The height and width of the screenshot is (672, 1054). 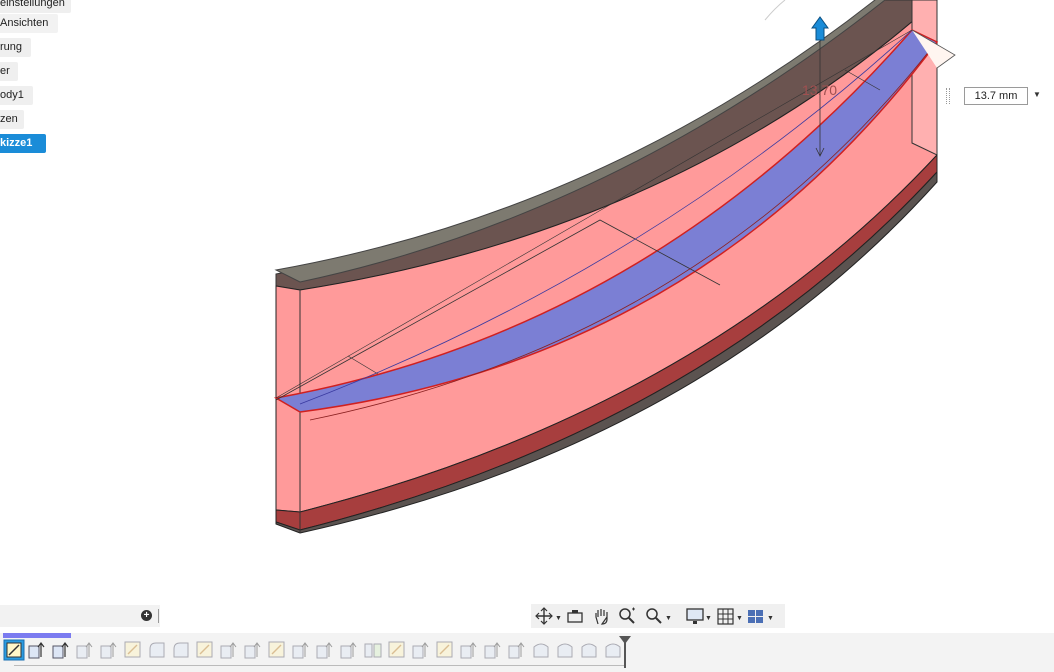 What do you see at coordinates (146, 615) in the screenshot?
I see `plus-circle-icon: +` at bounding box center [146, 615].